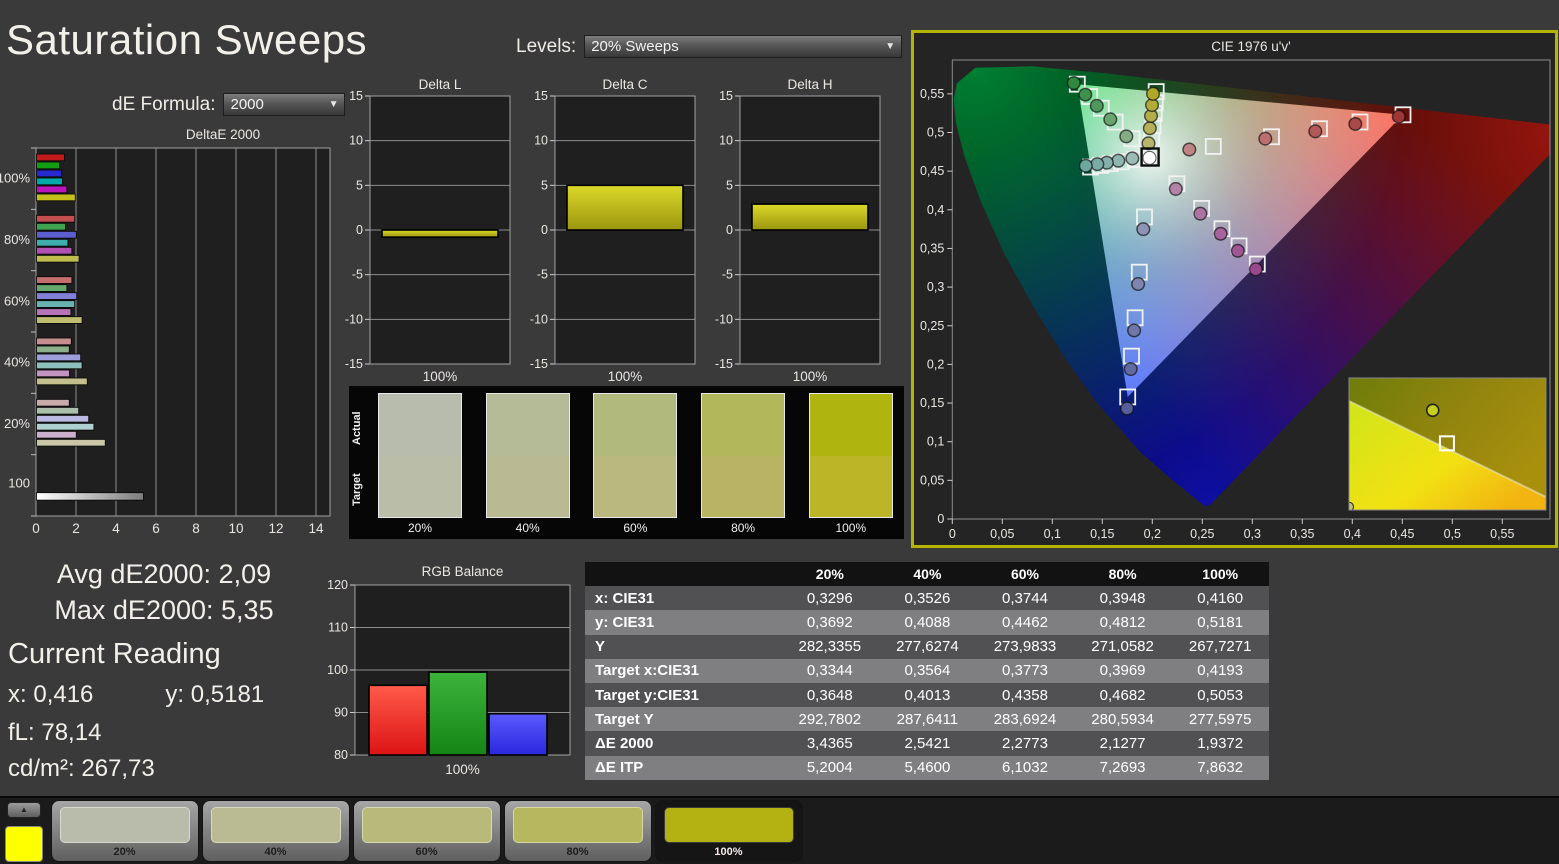 The width and height of the screenshot is (1559, 864). I want to click on svg-text: 8, so click(196, 528).